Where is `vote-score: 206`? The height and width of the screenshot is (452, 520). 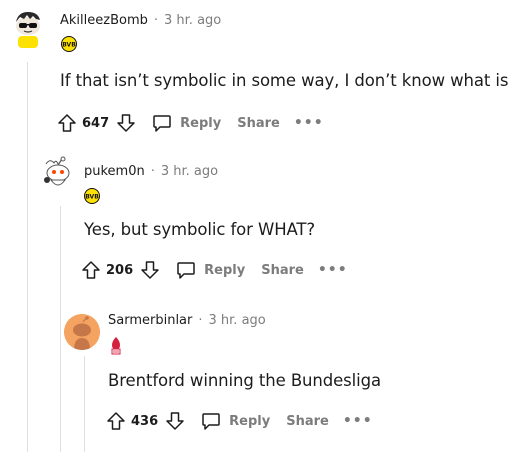 vote-score: 206 is located at coordinates (120, 270).